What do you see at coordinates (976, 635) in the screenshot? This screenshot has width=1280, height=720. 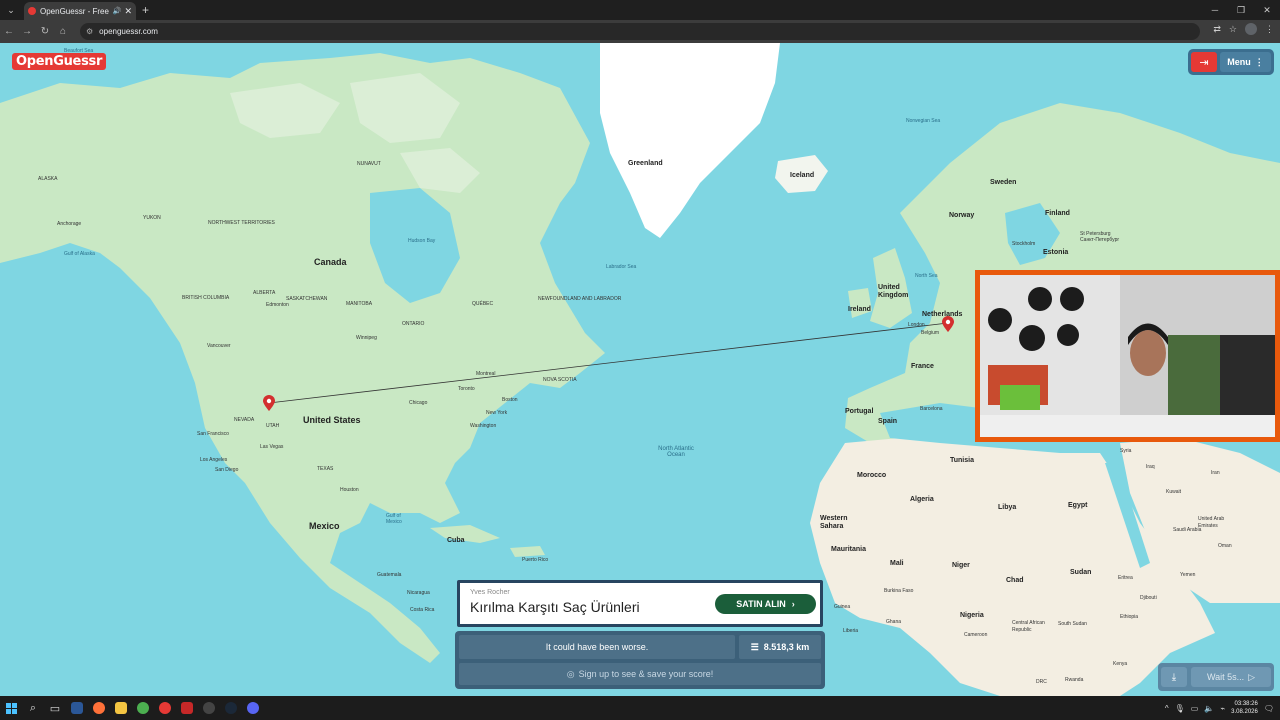 I see `label-cameroon: Cameroon` at bounding box center [976, 635].